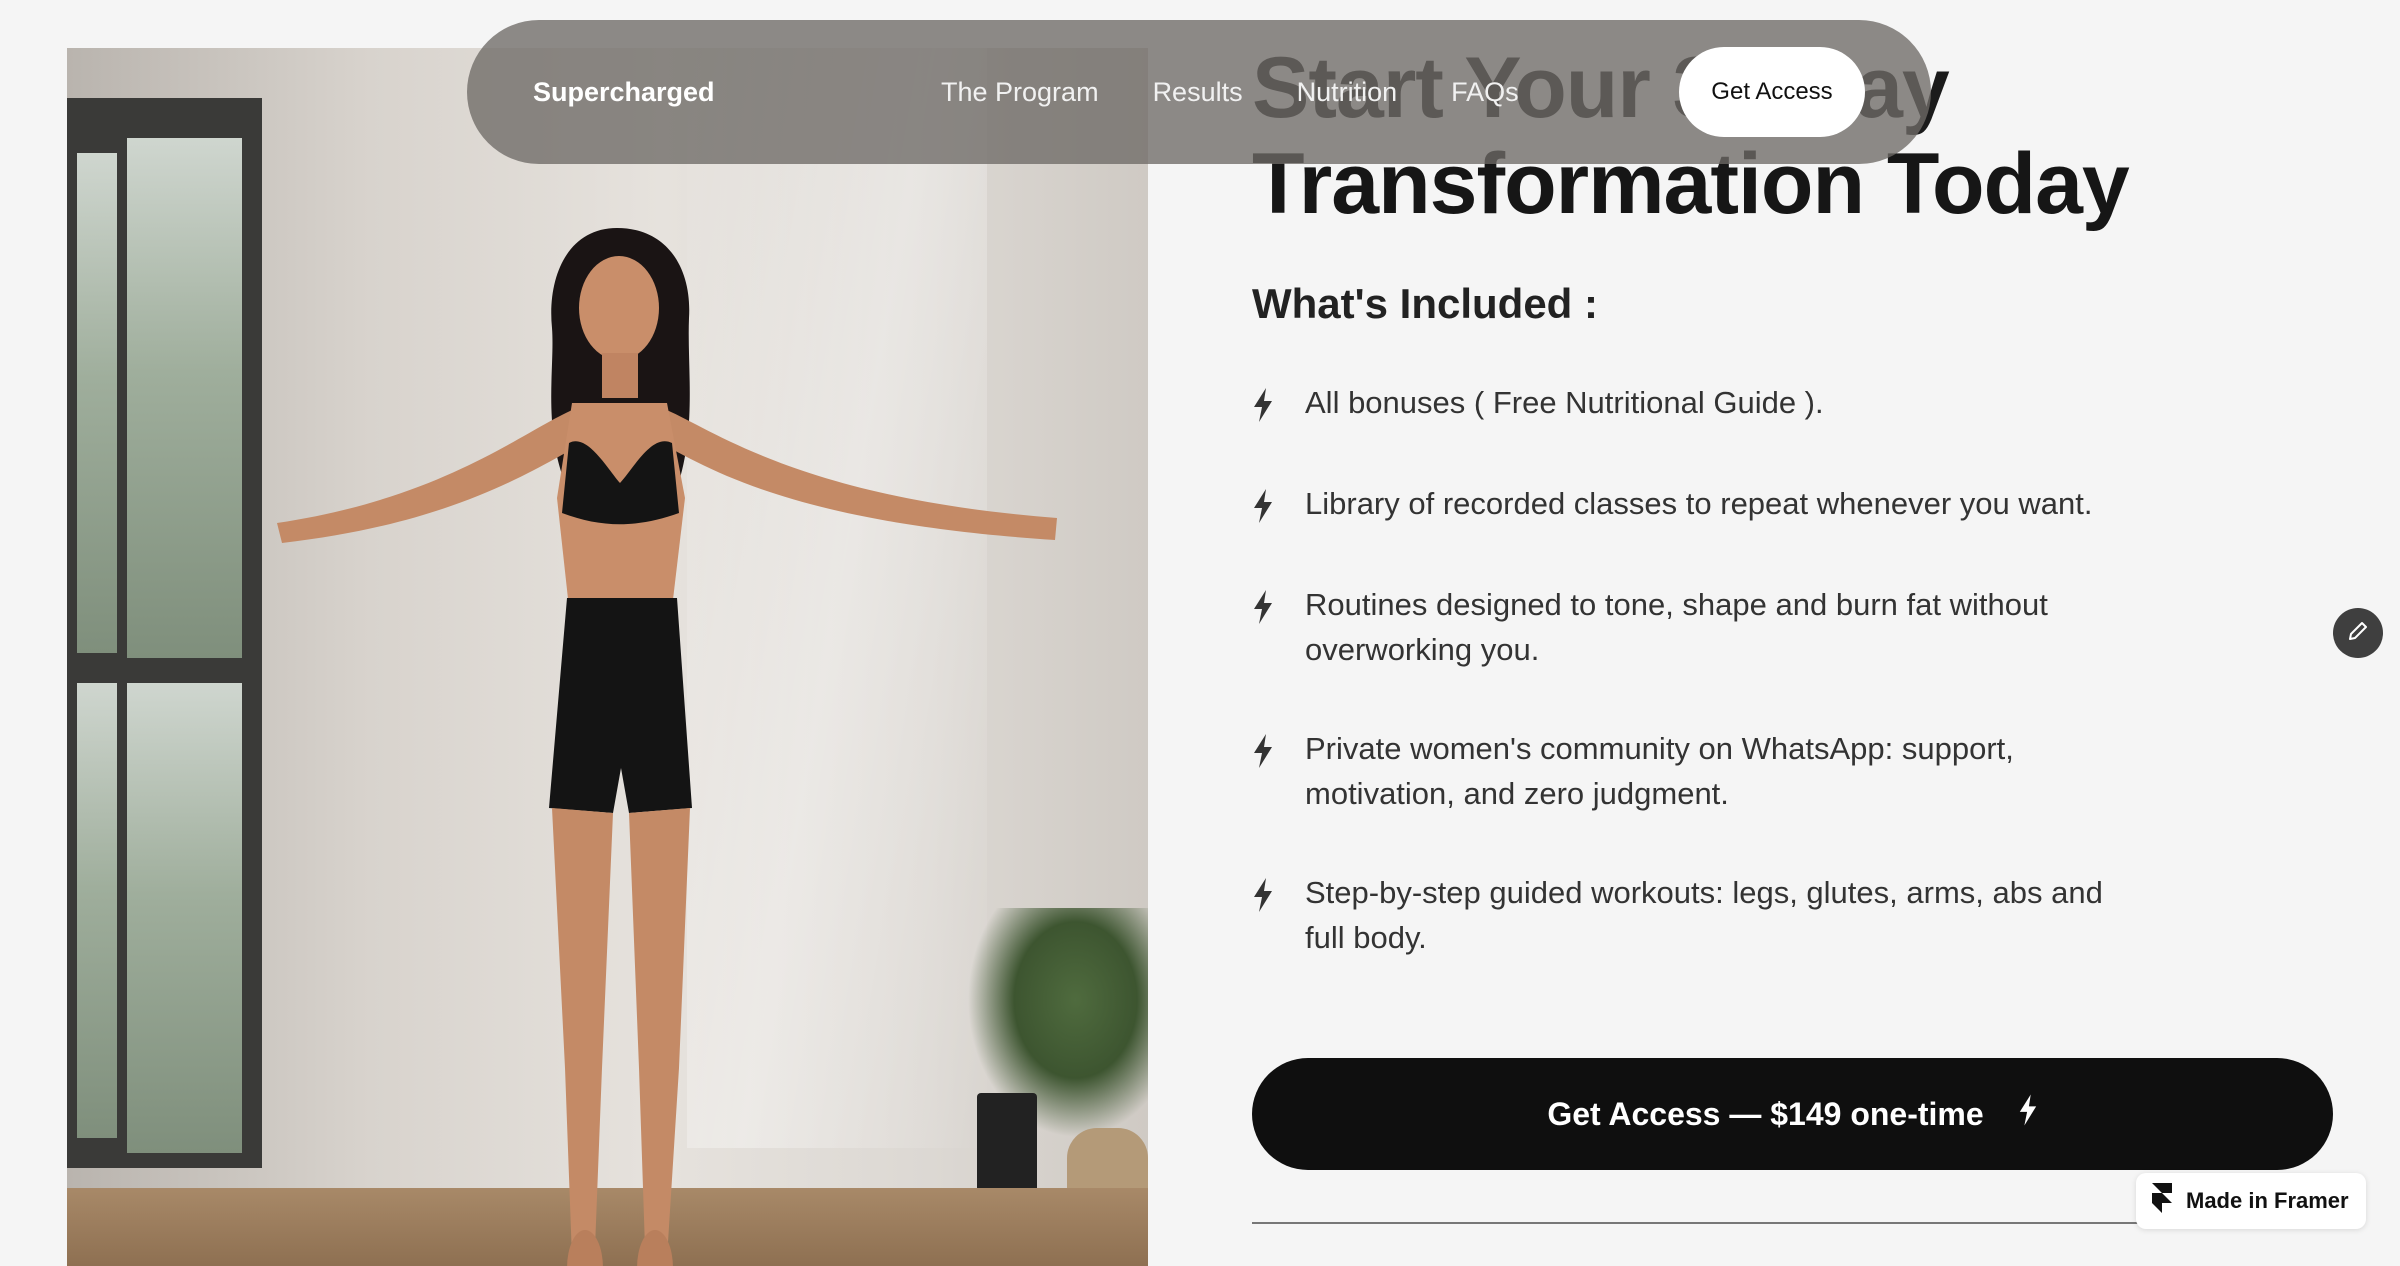 Image resolution: width=2400 pixels, height=1266 pixels. I want to click on framer-badge-label: Made in Framer, so click(2267, 1200).